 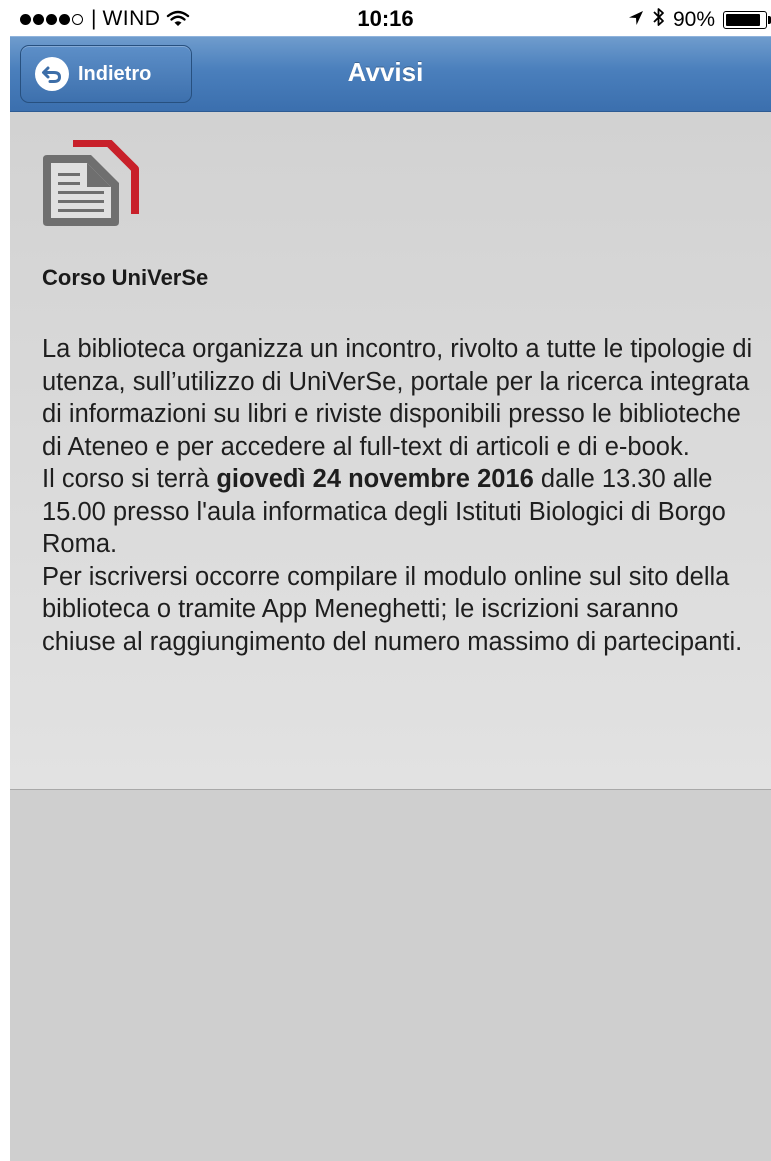 I want to click on status-right: 90%, so click(x=699, y=20).